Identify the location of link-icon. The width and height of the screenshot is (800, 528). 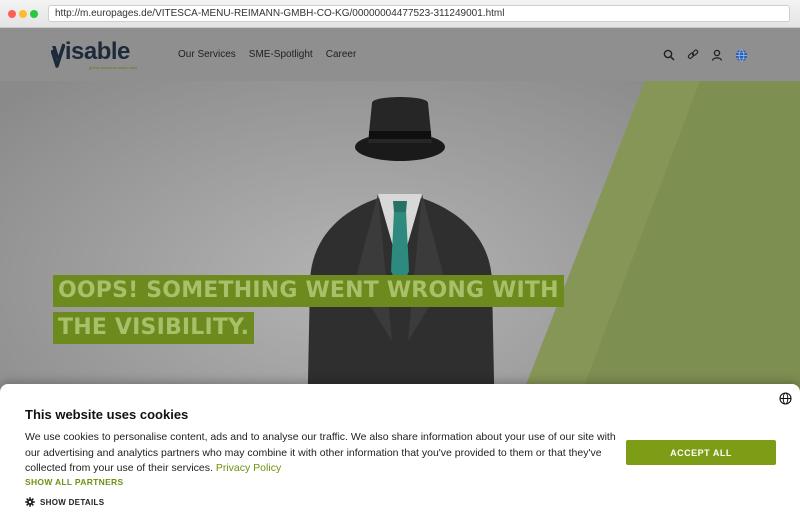
(693, 55).